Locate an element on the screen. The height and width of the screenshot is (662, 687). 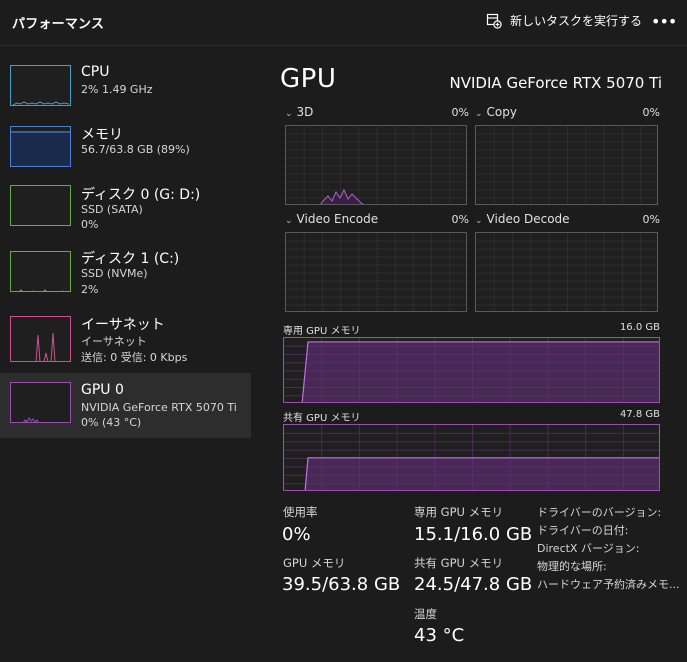
header-bar: パフォーマンス 新しいタスクを実行する ••• is located at coordinates (343, 23).